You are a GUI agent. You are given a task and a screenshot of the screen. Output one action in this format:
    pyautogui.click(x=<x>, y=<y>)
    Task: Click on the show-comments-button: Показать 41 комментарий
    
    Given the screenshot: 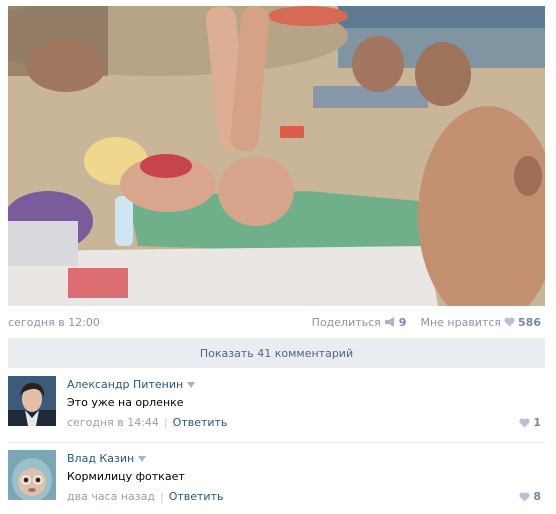 What is the action you would take?
    pyautogui.click(x=276, y=353)
    